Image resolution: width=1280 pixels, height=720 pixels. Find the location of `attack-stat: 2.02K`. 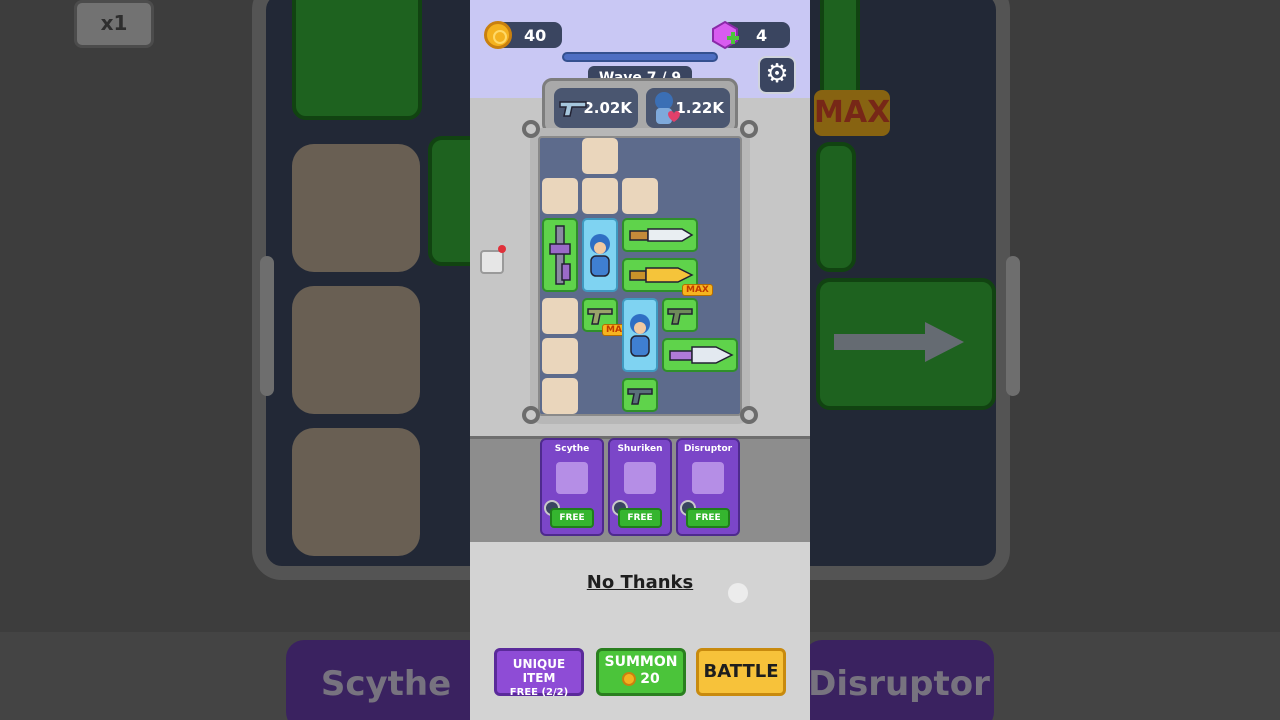

attack-stat: 2.02K is located at coordinates (596, 108).